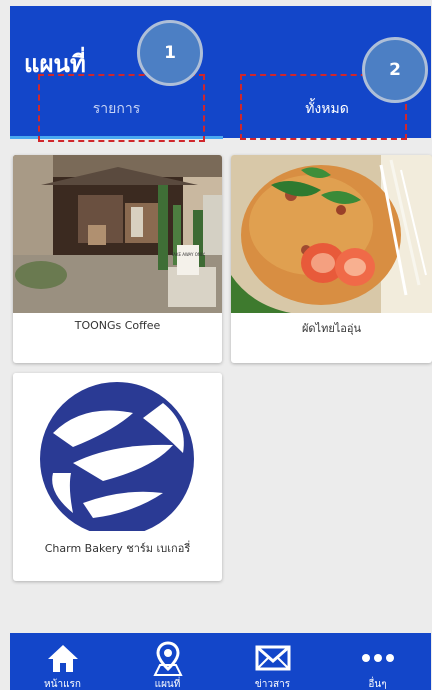 This screenshot has height=690, width=432. I want to click on more-dots-icon, so click(377, 658).